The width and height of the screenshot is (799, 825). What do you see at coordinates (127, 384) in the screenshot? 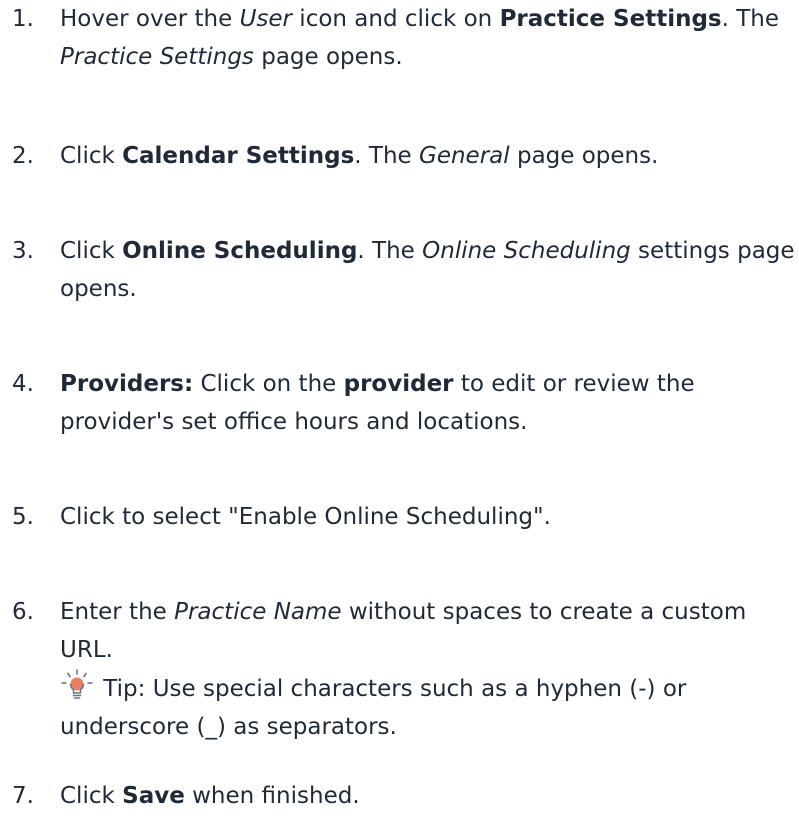
I see `step-text-segment: Providers:` at bounding box center [127, 384].